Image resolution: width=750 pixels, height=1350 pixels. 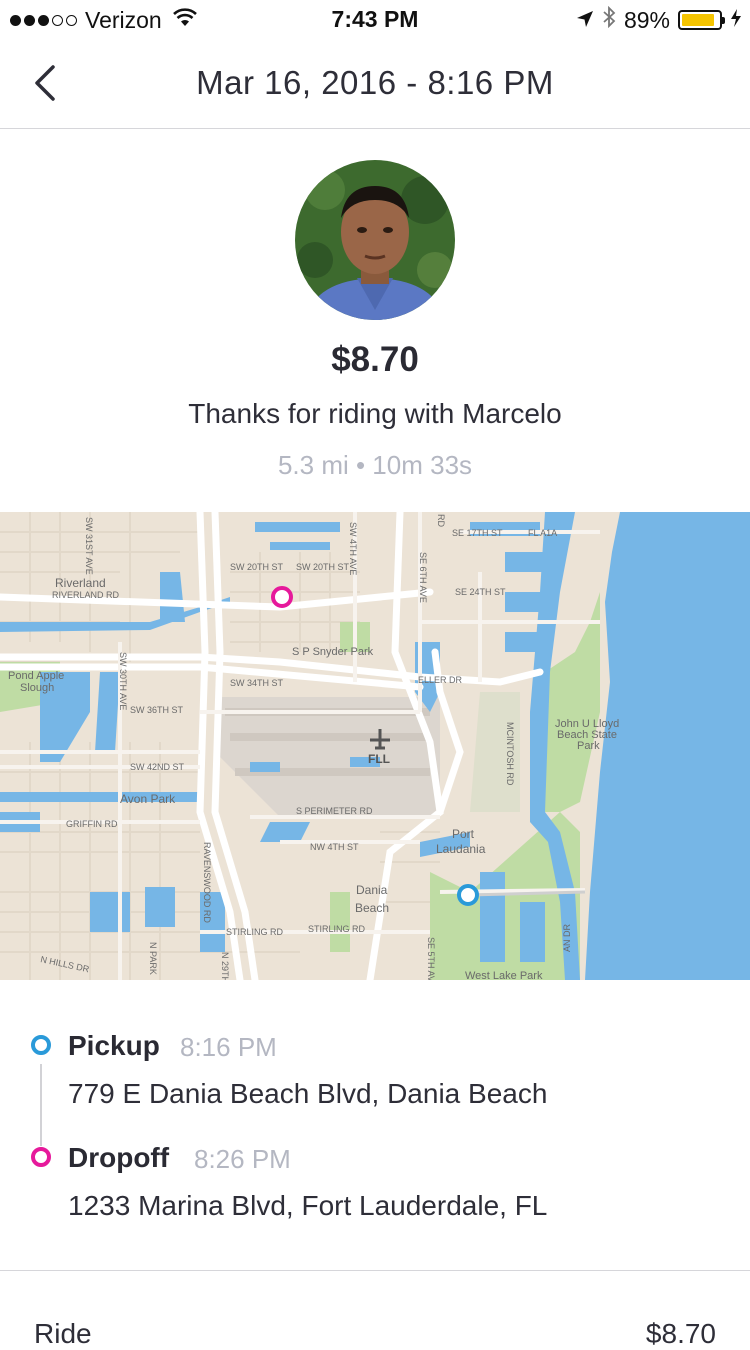 I want to click on battery-fill, so click(x=698, y=20).